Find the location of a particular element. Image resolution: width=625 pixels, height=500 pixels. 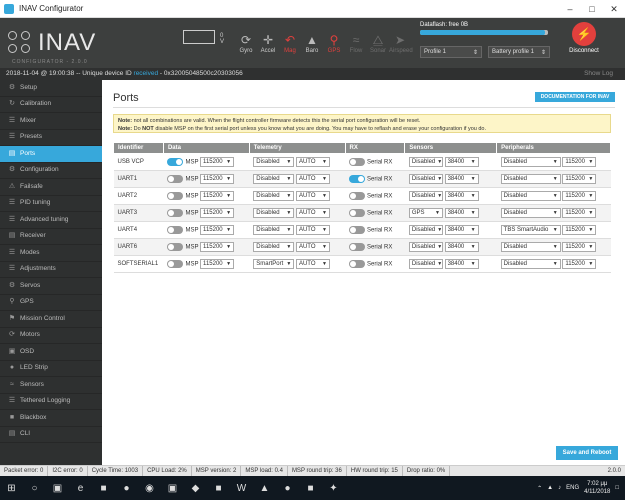

app-icon-6: ■ is located at coordinates (310, 488).